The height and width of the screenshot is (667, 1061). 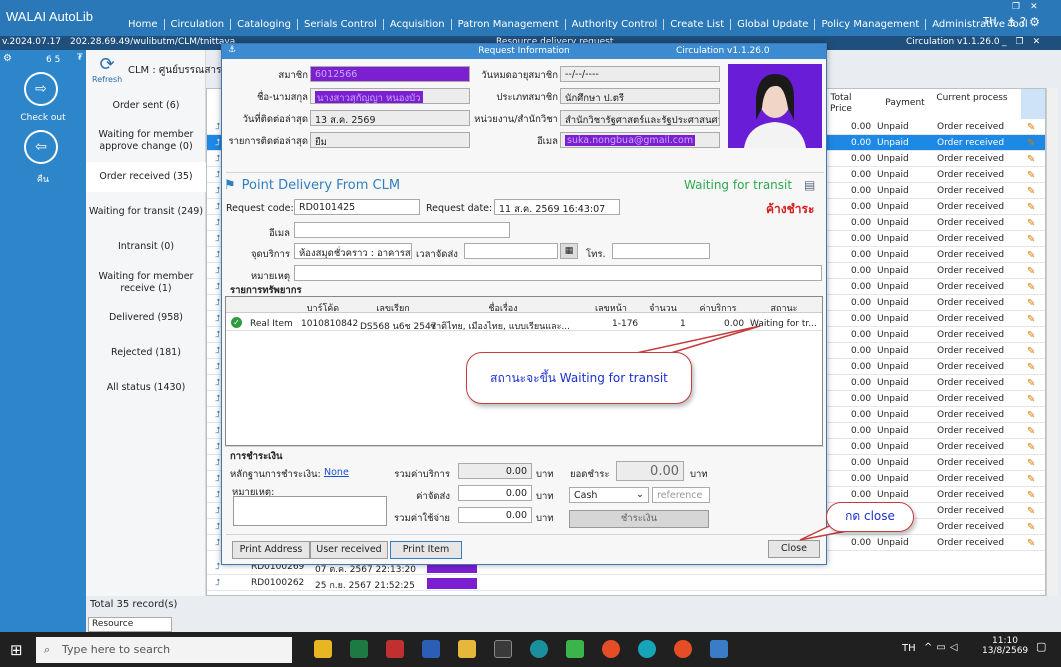 What do you see at coordinates (359, 649) in the screenshot?
I see `excel-icon` at bounding box center [359, 649].